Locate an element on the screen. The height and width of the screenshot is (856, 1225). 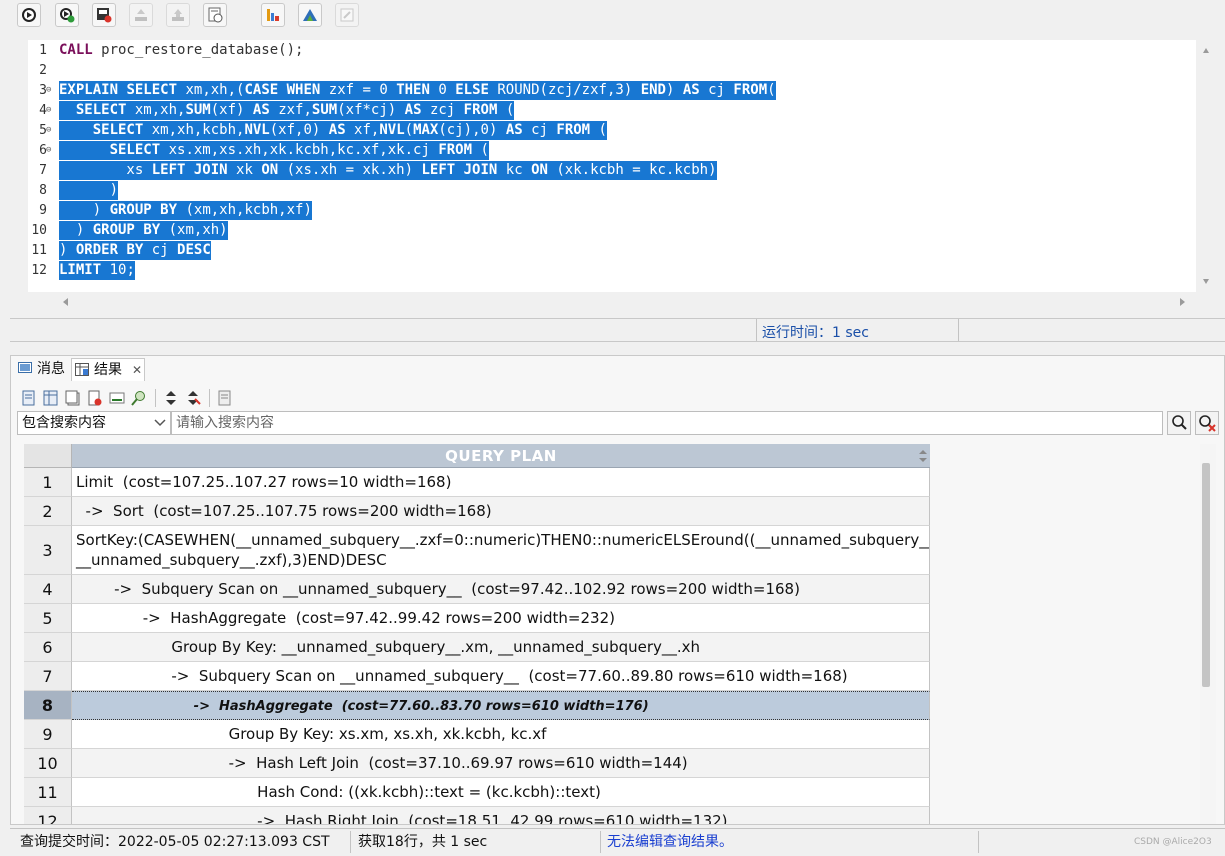
code-token: JOIN is located at coordinates (480, 170).